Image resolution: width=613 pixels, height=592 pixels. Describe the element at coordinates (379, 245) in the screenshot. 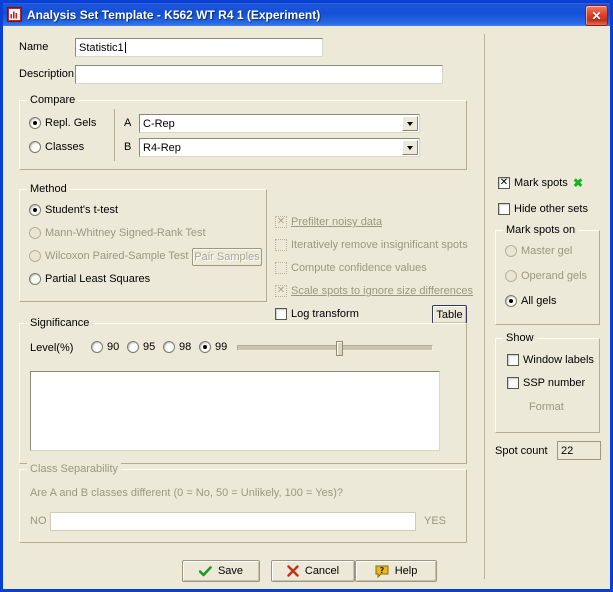

I see `checkbox-iteratively-remove-insignificant-spots-label: Iteratively remove insignificant spots` at that location.